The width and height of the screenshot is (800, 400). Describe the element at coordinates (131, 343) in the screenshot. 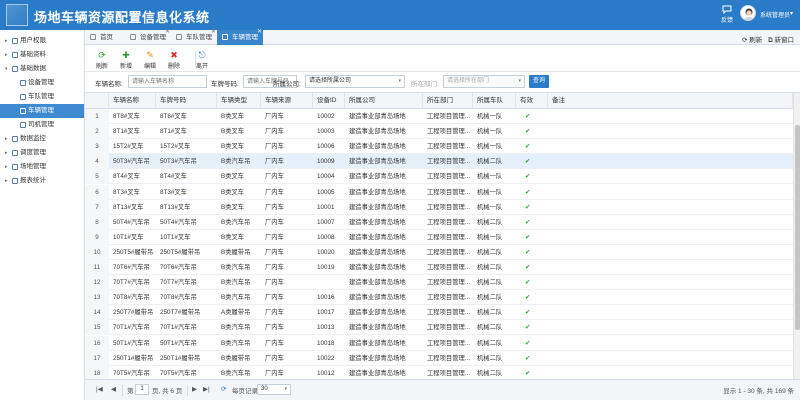

I see `table-cell: 50T1#汽车吊` at that location.